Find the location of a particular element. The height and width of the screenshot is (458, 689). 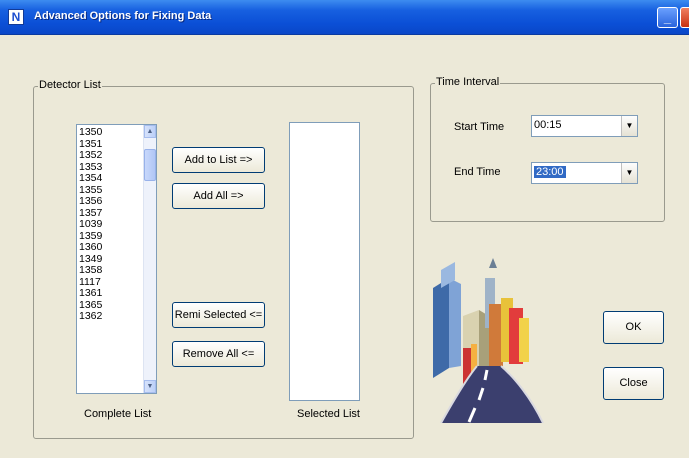

city-road-illustration is located at coordinates (488, 340).